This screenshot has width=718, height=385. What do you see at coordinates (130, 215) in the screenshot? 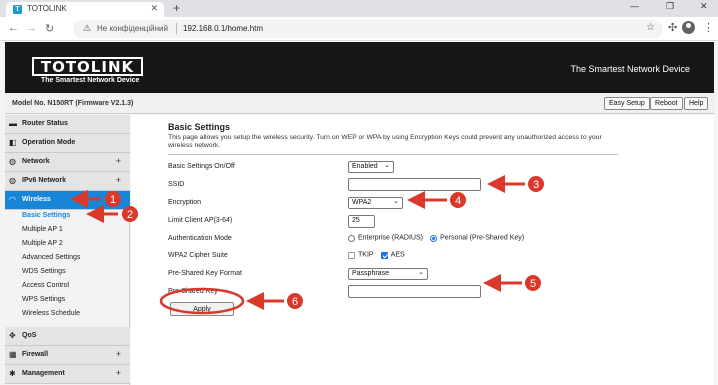
I see `annotation-number-2: 2` at bounding box center [130, 215].